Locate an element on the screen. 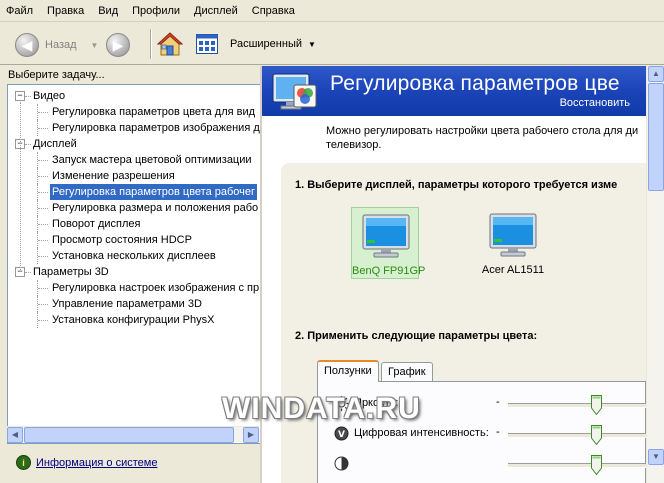 The height and width of the screenshot is (483, 664). svg-text: V is located at coordinates (341, 435).